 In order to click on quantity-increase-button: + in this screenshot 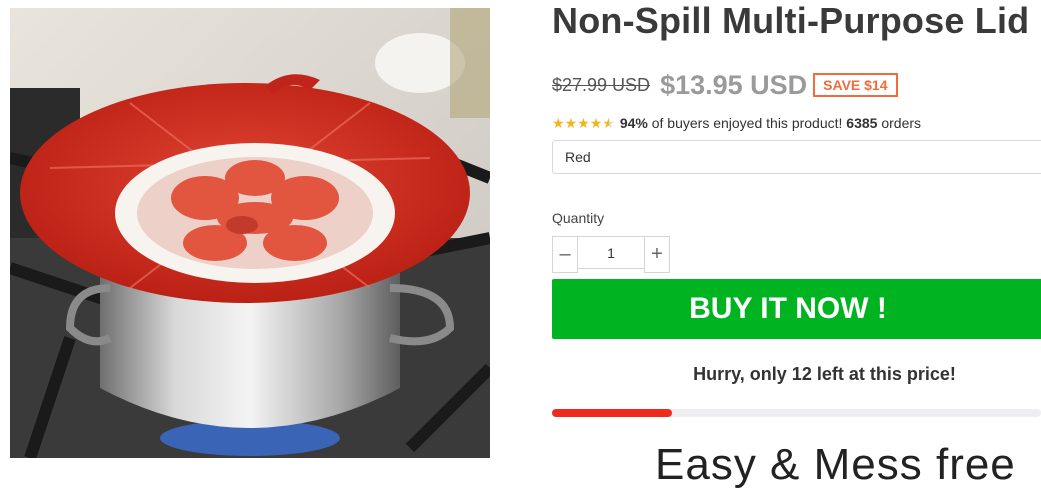, I will do `click(657, 254)`.